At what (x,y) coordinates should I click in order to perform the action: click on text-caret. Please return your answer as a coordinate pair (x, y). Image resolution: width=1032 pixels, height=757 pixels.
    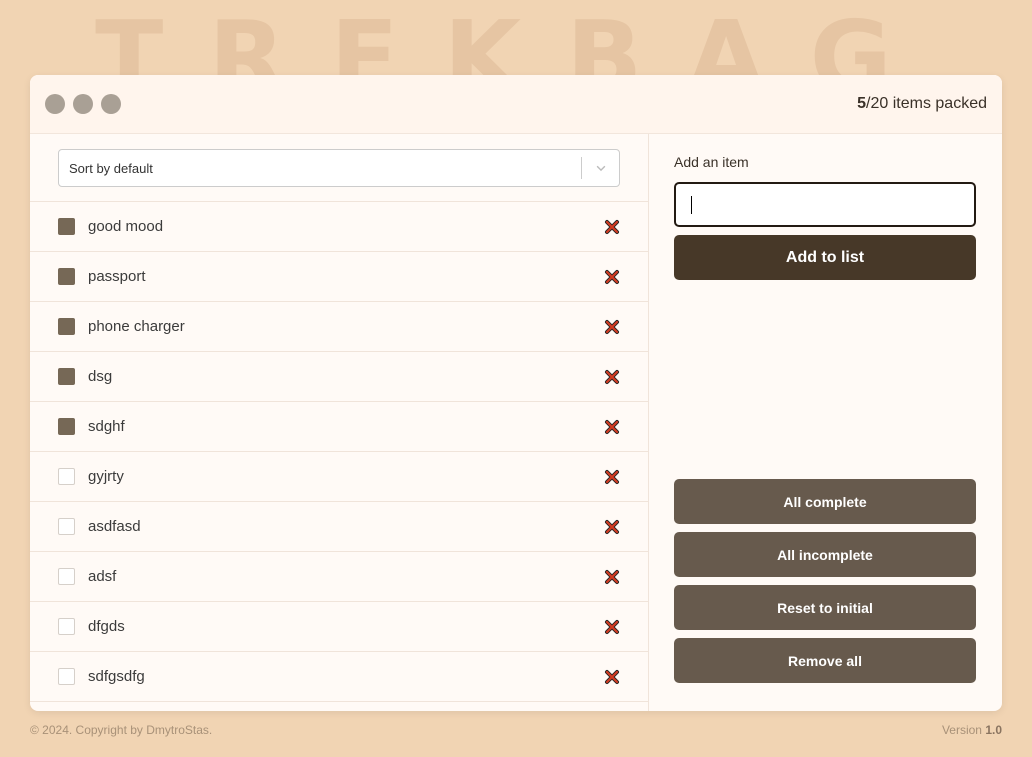
    Looking at the image, I should click on (691, 205).